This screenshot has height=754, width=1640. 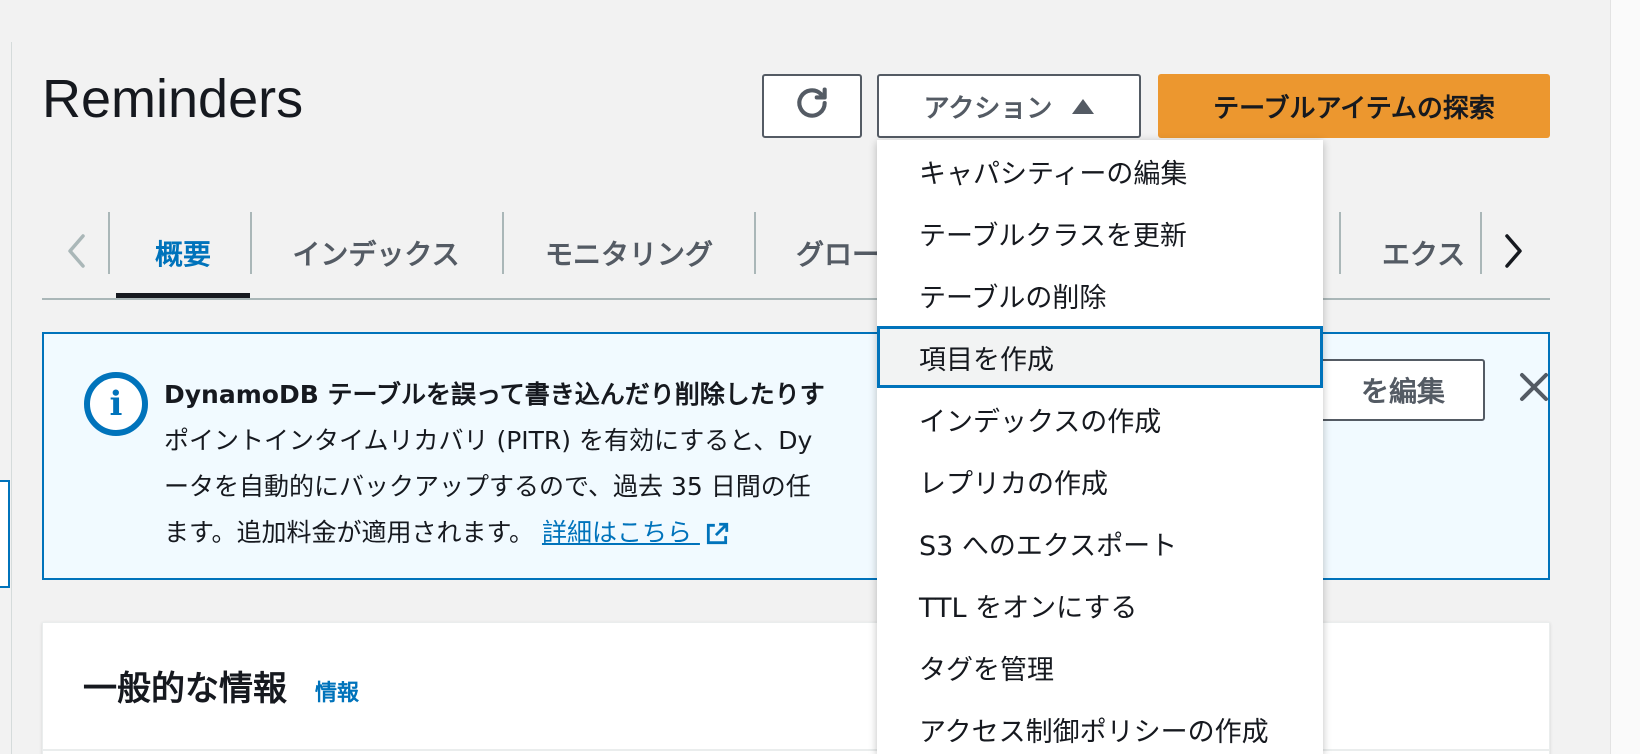 I want to click on menu-item-create-index: インデックスの作成, so click(x=1100, y=419).